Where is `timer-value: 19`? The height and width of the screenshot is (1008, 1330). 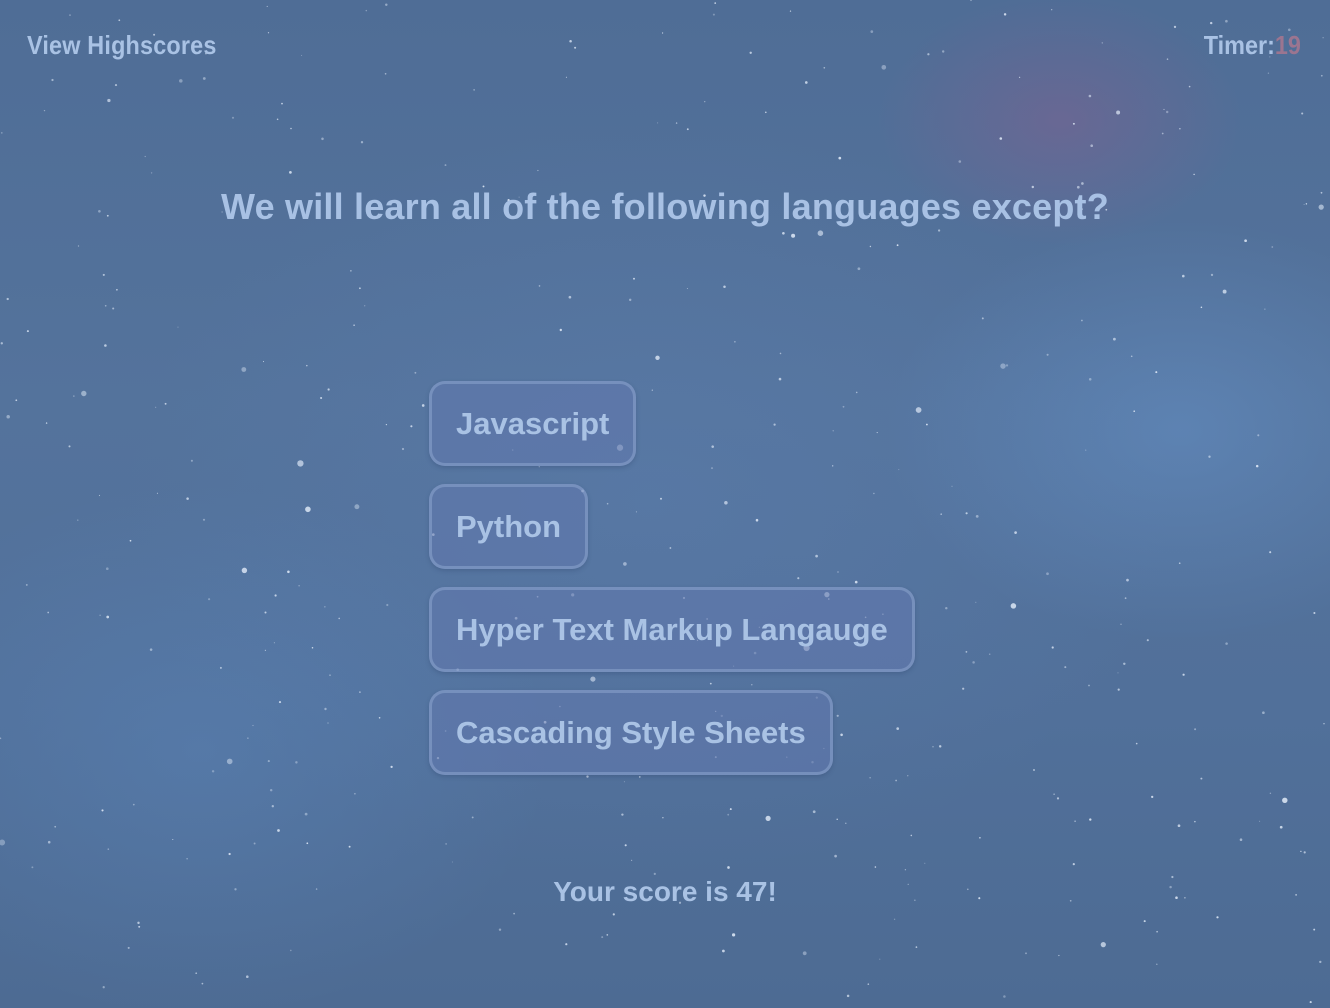 timer-value: 19 is located at coordinates (1287, 45).